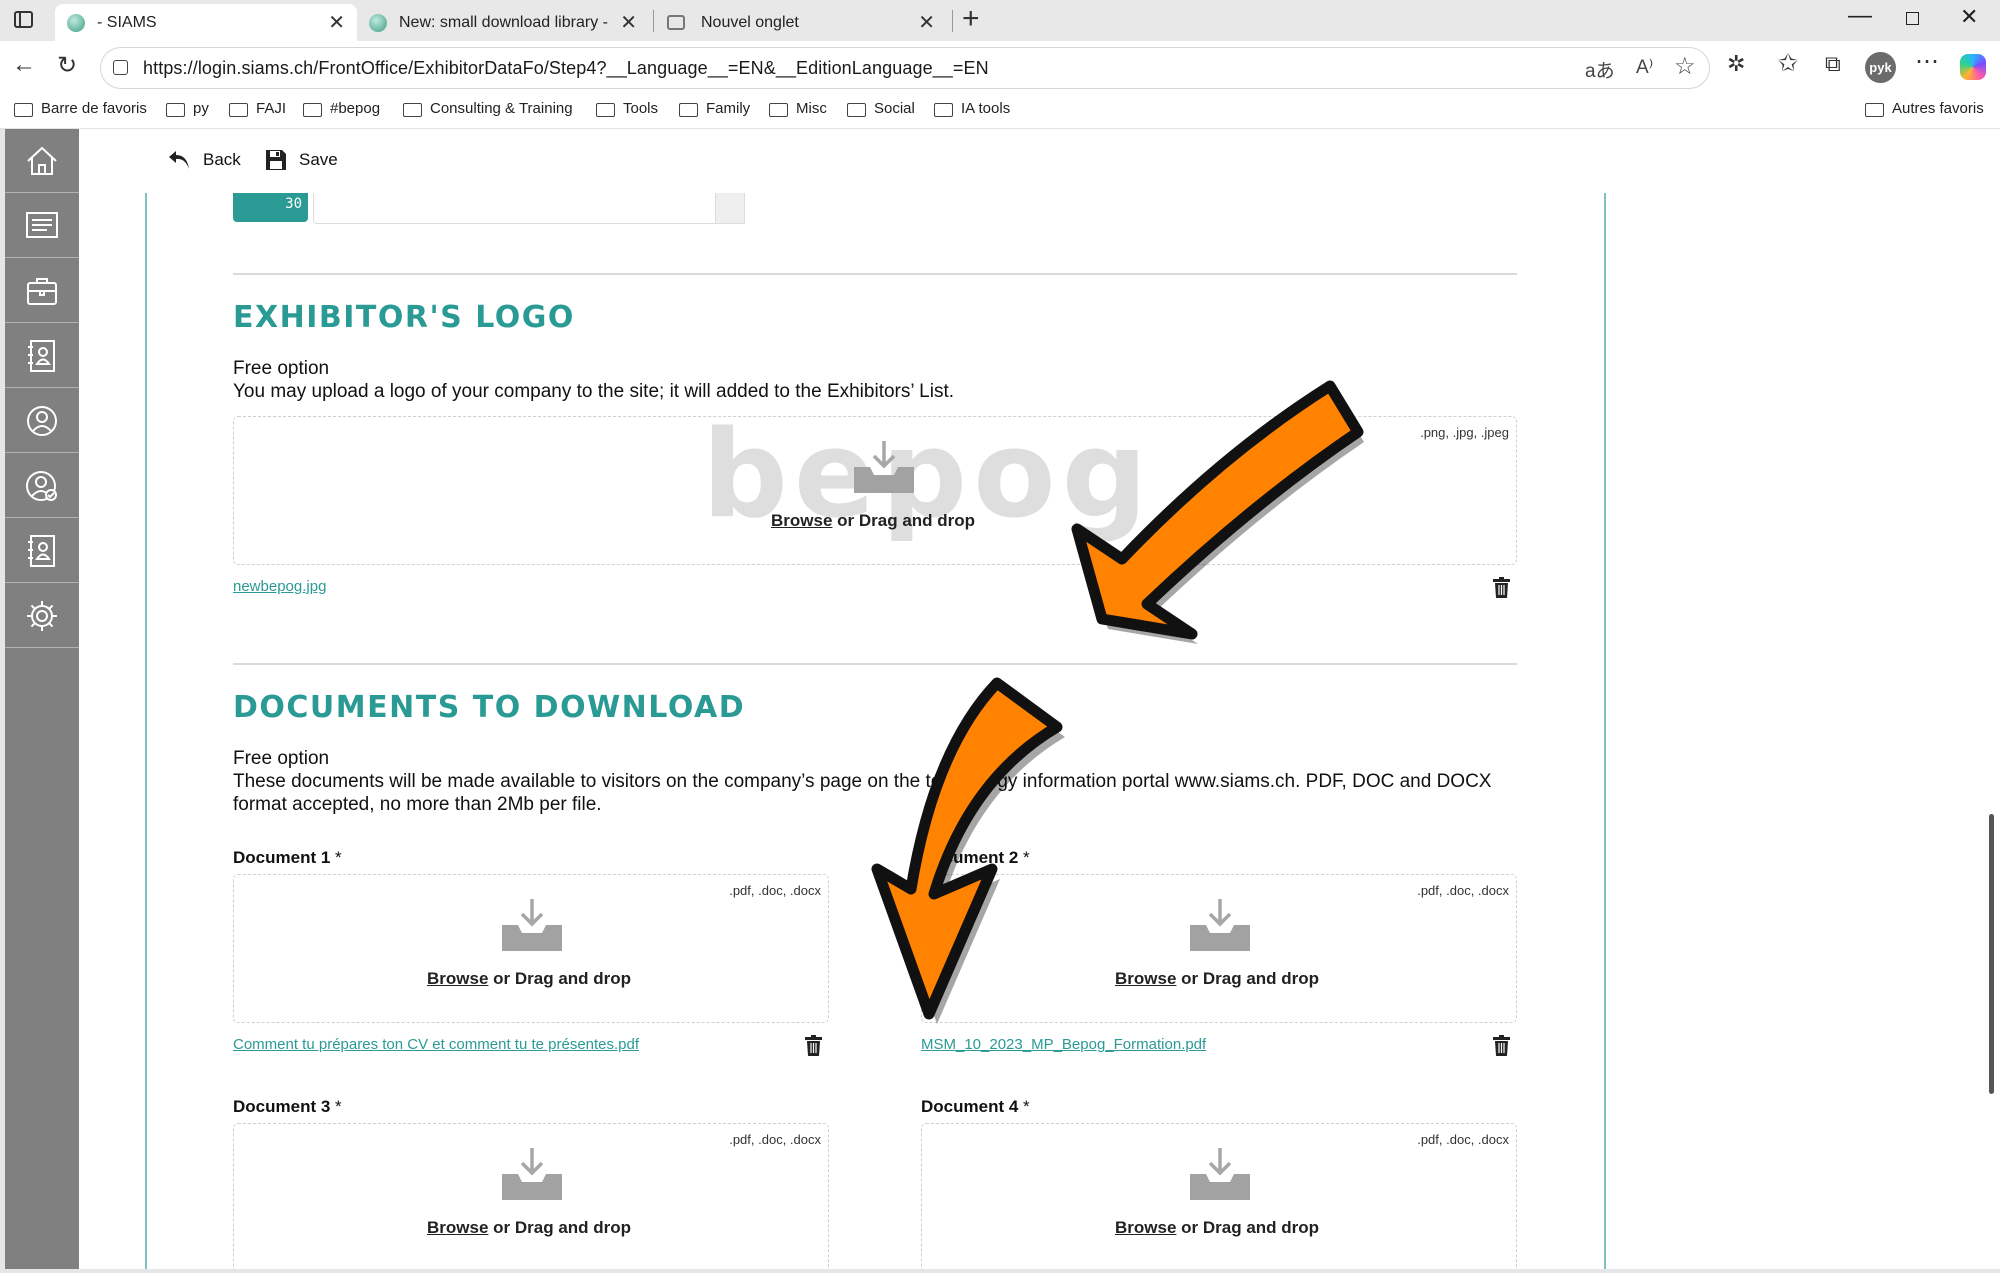 The image size is (2000, 1273). I want to click on site-info-icon, so click(120, 67).